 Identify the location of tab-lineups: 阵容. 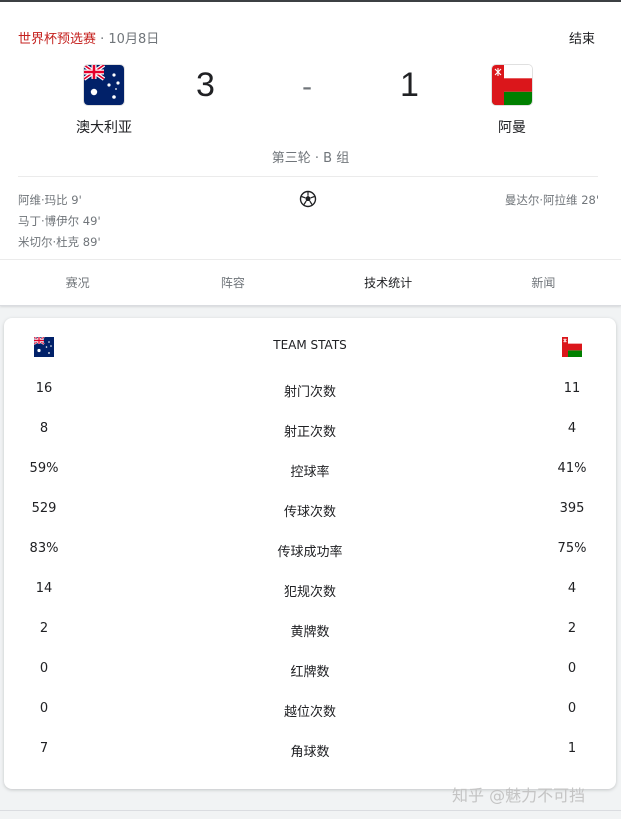
(232, 283).